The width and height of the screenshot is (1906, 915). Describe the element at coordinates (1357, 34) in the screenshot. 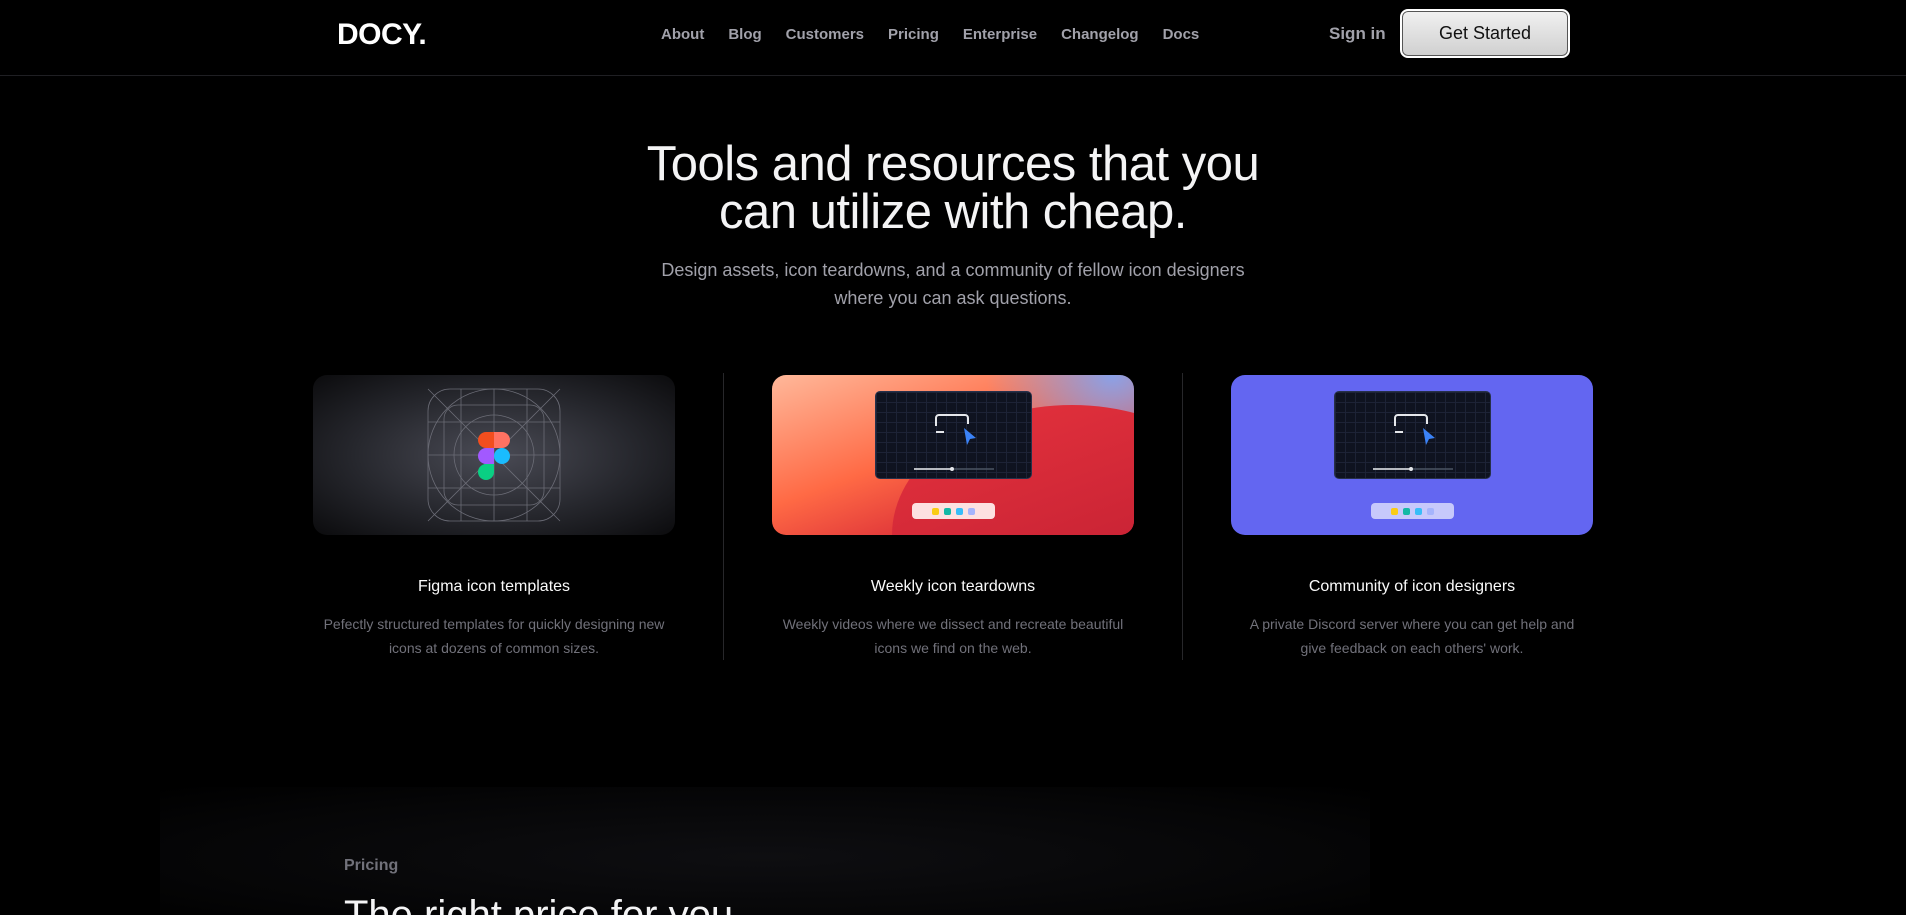

I see `sign-in-link: Sign in` at that location.